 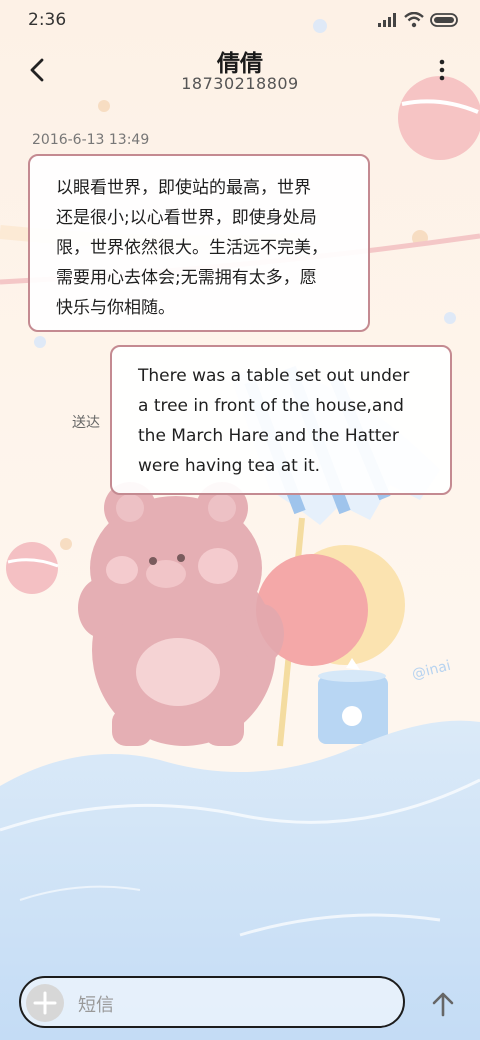 I want to click on message-line: 需要用心去体会;无需拥有太多，愿, so click(x=186, y=278).